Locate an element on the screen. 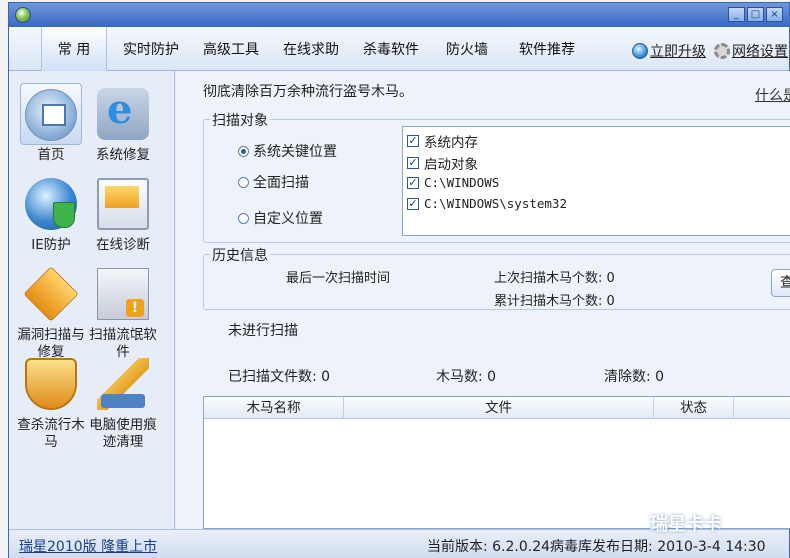  check-label: 系统内存 is located at coordinates (451, 143).